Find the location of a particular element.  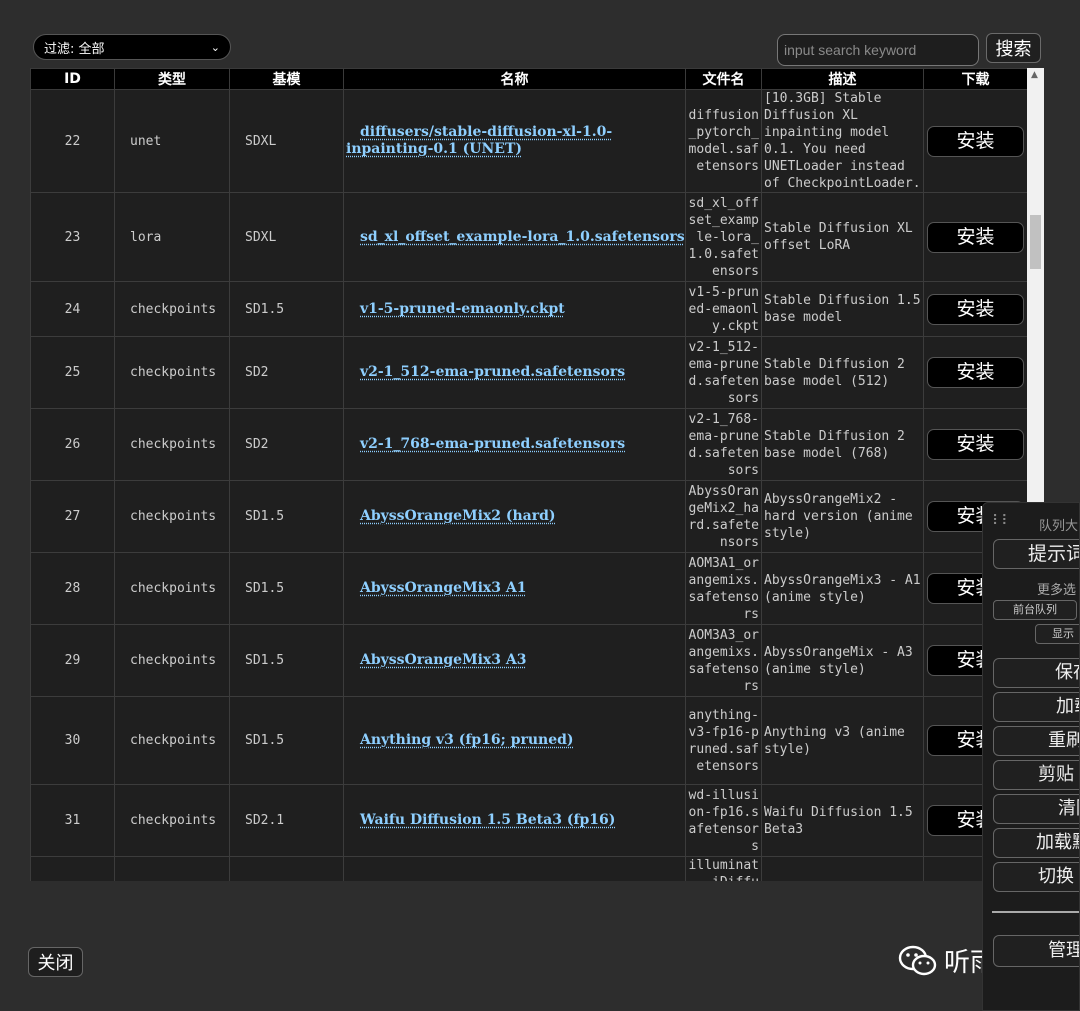

cell-name: AbyssOrangeMix3 A1 is located at coordinates (514, 588).